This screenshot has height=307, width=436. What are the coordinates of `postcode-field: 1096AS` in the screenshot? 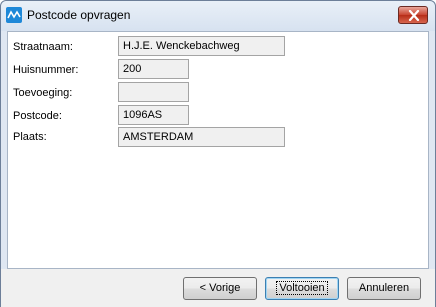 It's located at (153, 115).